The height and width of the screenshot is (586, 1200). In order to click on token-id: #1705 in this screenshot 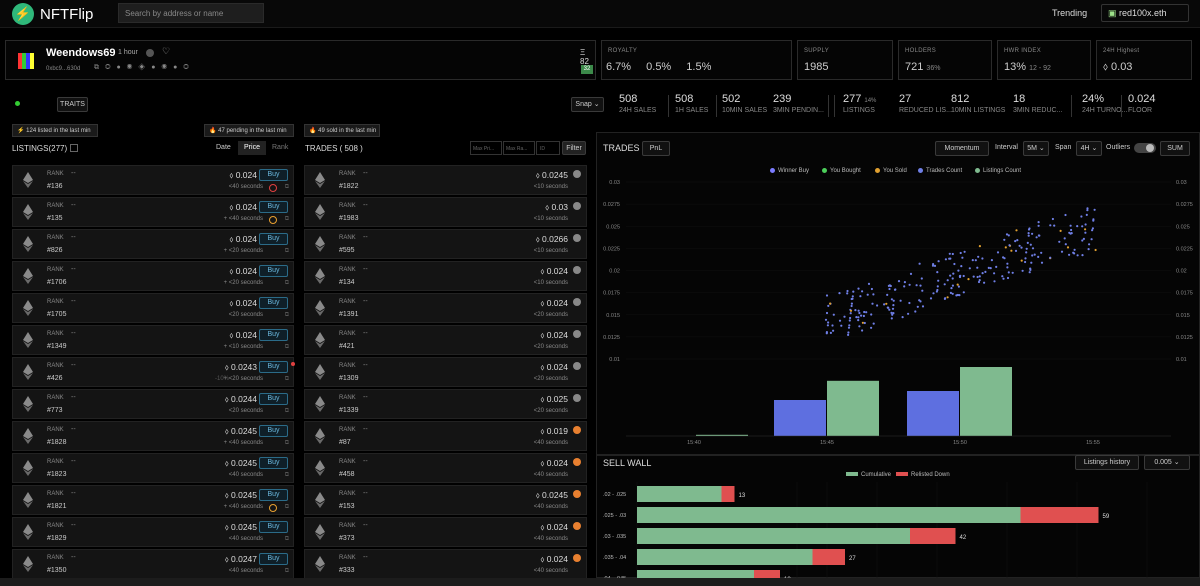, I will do `click(56, 314)`.